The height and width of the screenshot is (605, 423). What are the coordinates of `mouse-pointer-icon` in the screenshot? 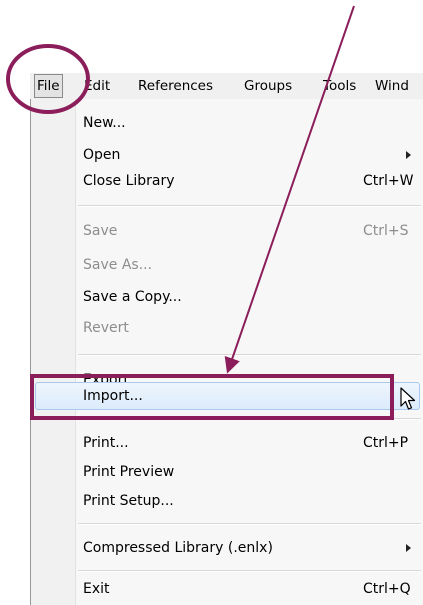 It's located at (408, 398).